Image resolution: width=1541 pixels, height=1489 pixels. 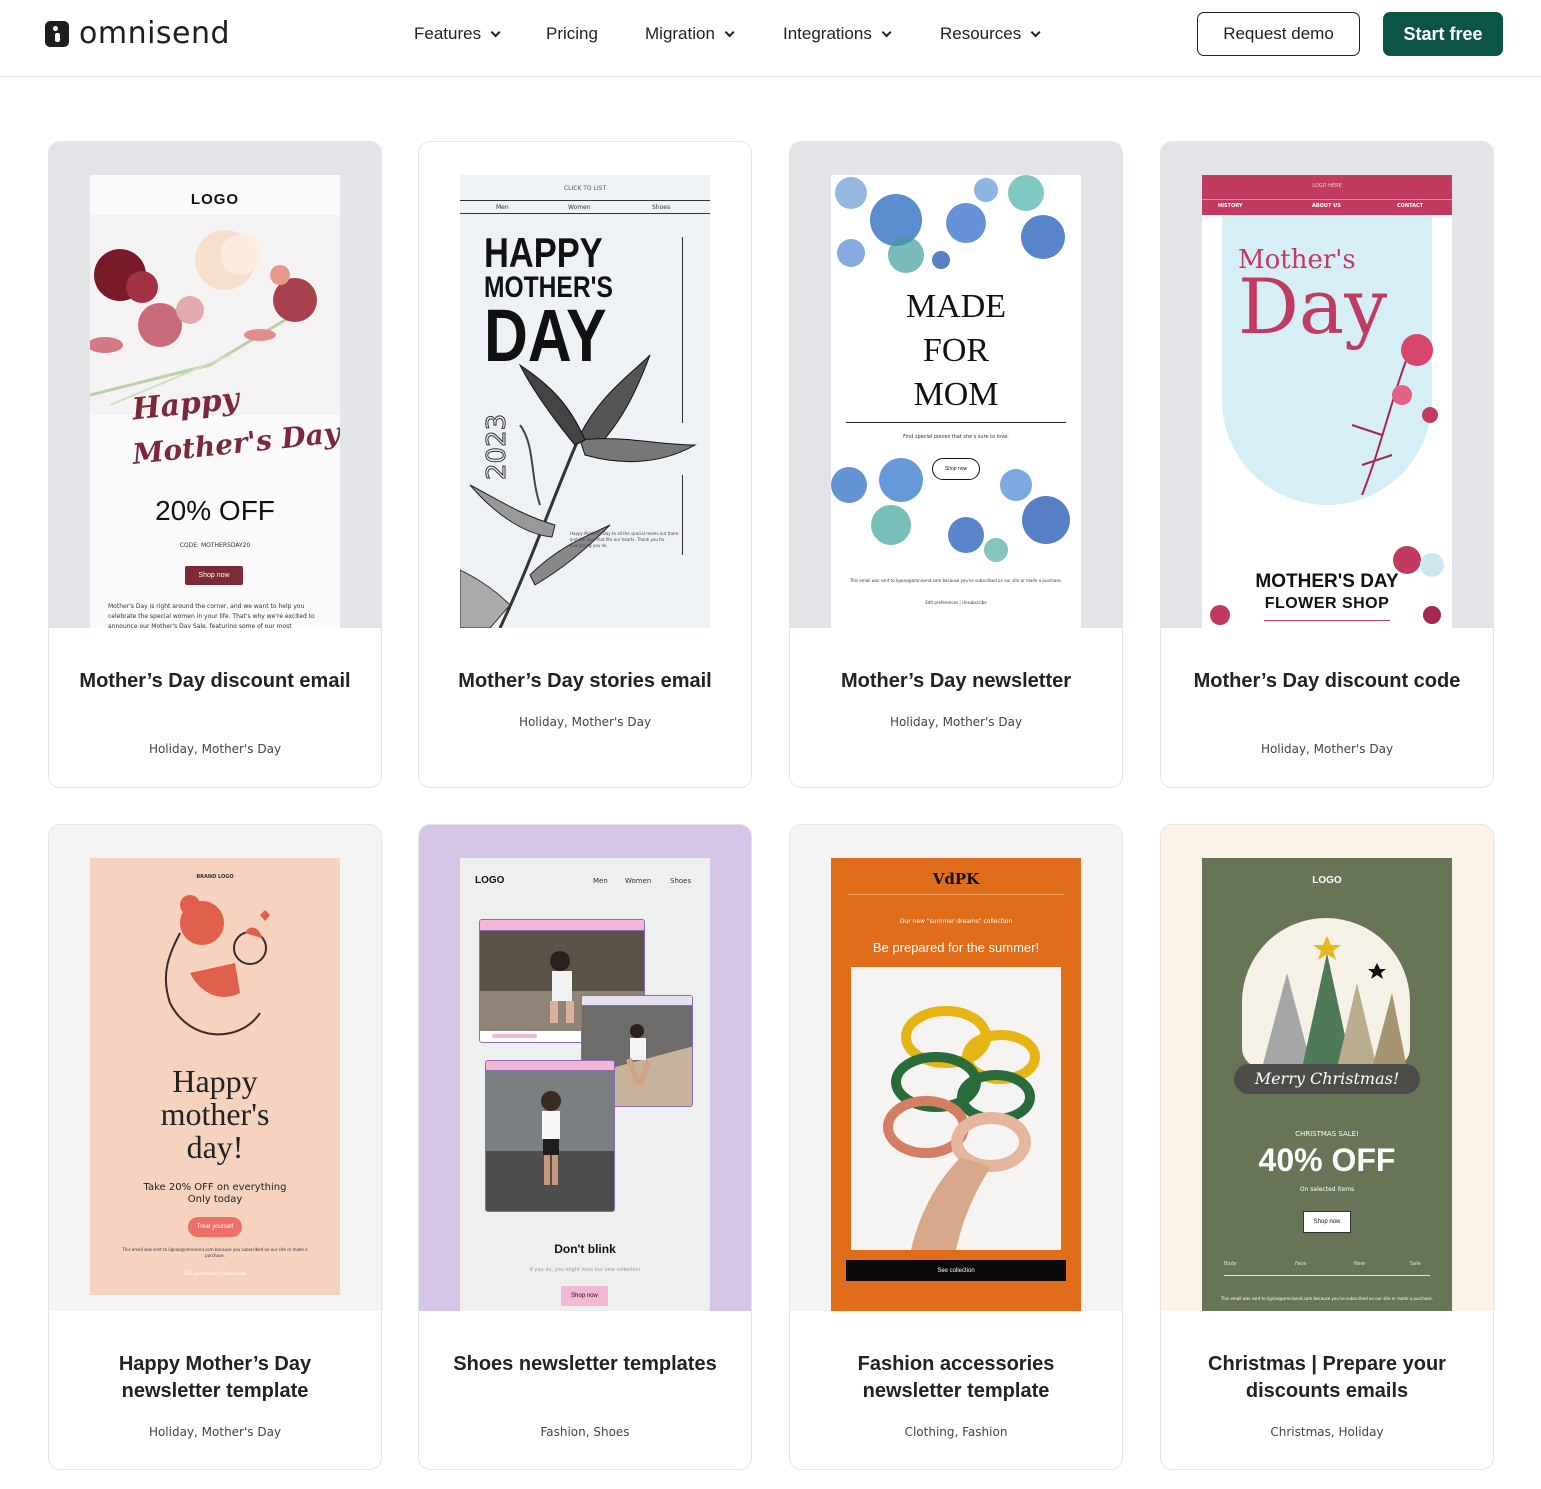 I want to click on email-headline-1: Happy, so click(x=215, y=1081).